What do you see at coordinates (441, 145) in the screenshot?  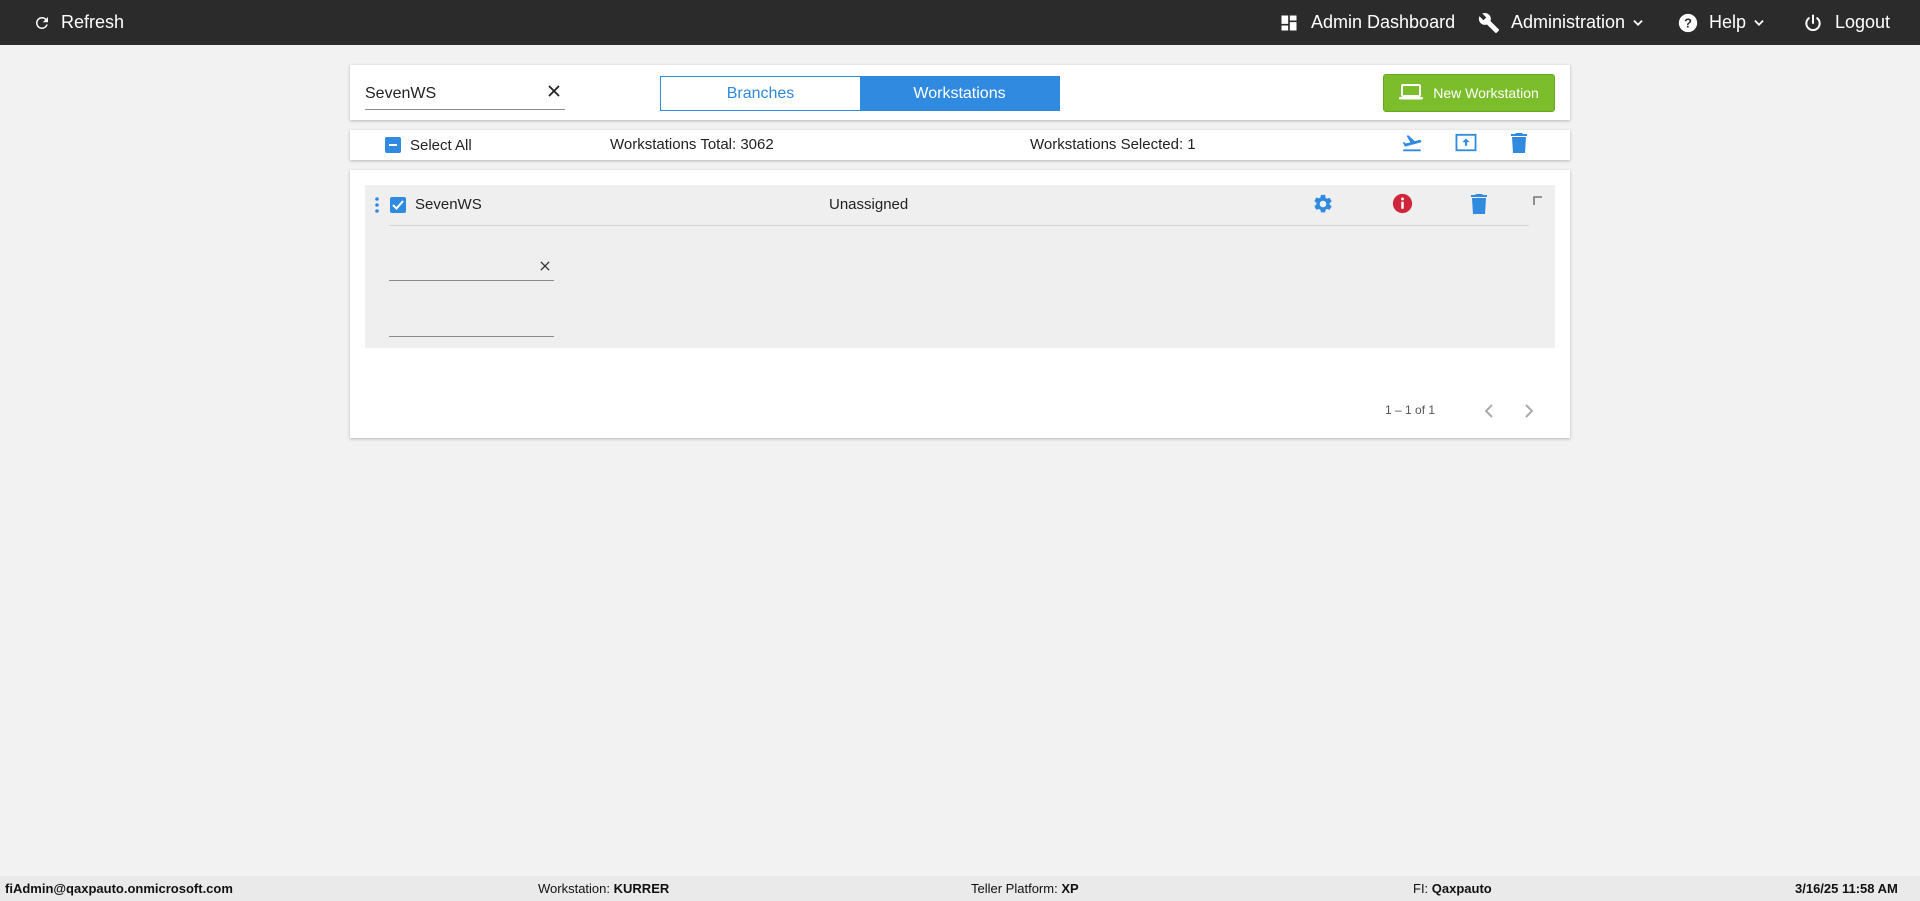 I see `select-all-label: Select All` at bounding box center [441, 145].